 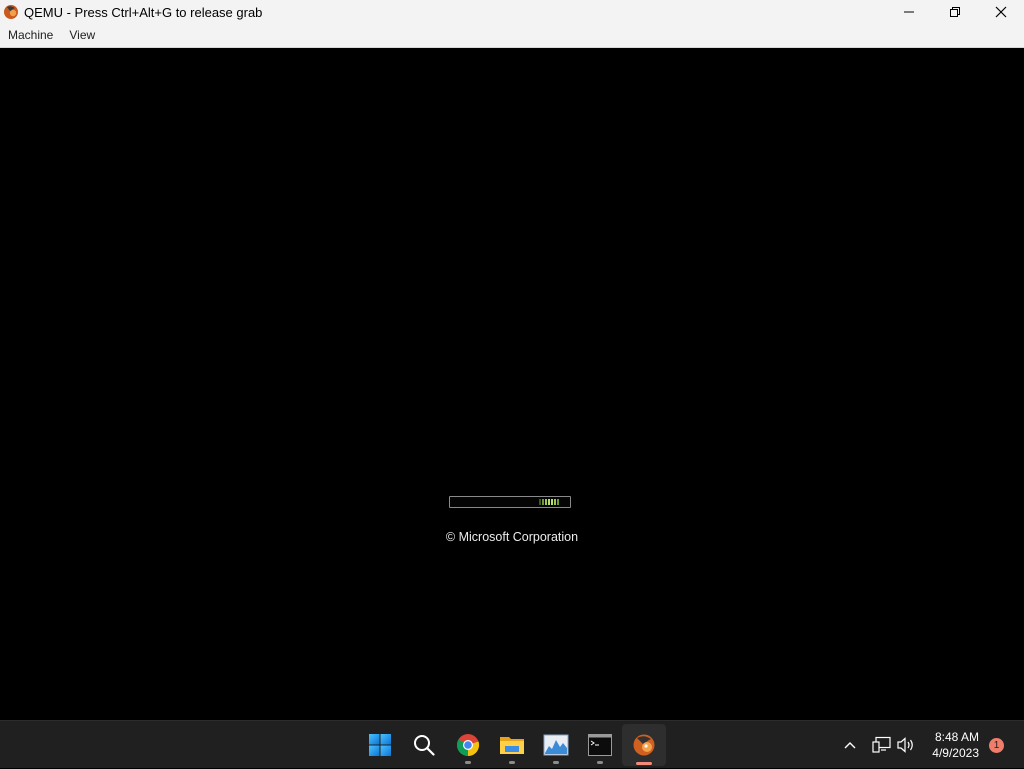 I want to click on close-button, so click(x=1001, y=12).